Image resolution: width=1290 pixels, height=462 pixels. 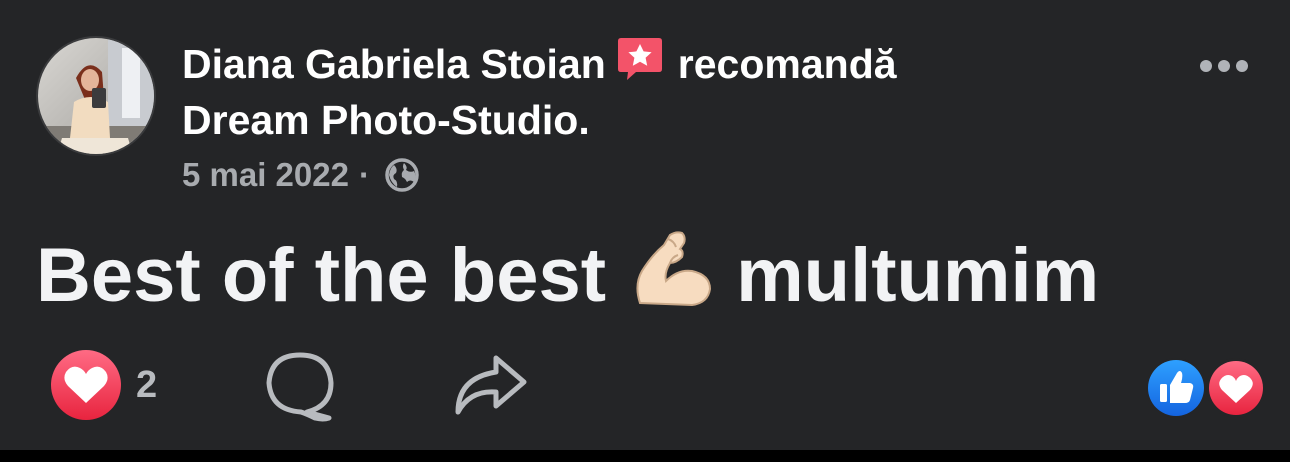 I want to click on author-avatar, so click(x=96, y=96).